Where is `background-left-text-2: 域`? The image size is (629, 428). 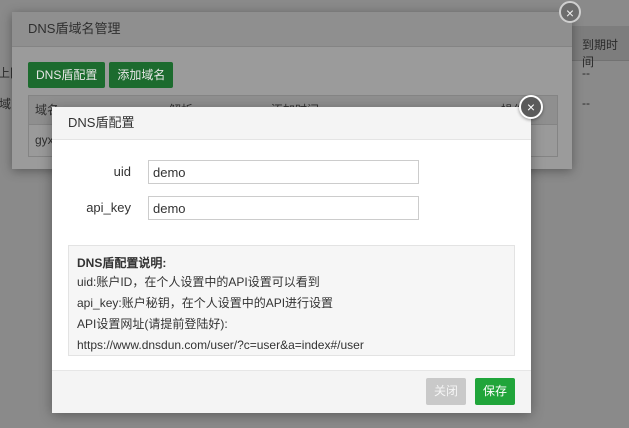 background-left-text-2: 域 is located at coordinates (6, 104).